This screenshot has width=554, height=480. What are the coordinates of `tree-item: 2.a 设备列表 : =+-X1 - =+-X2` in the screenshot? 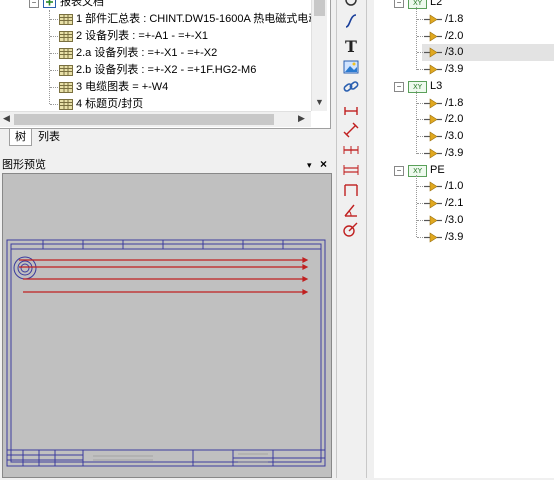 It's located at (155, 53).